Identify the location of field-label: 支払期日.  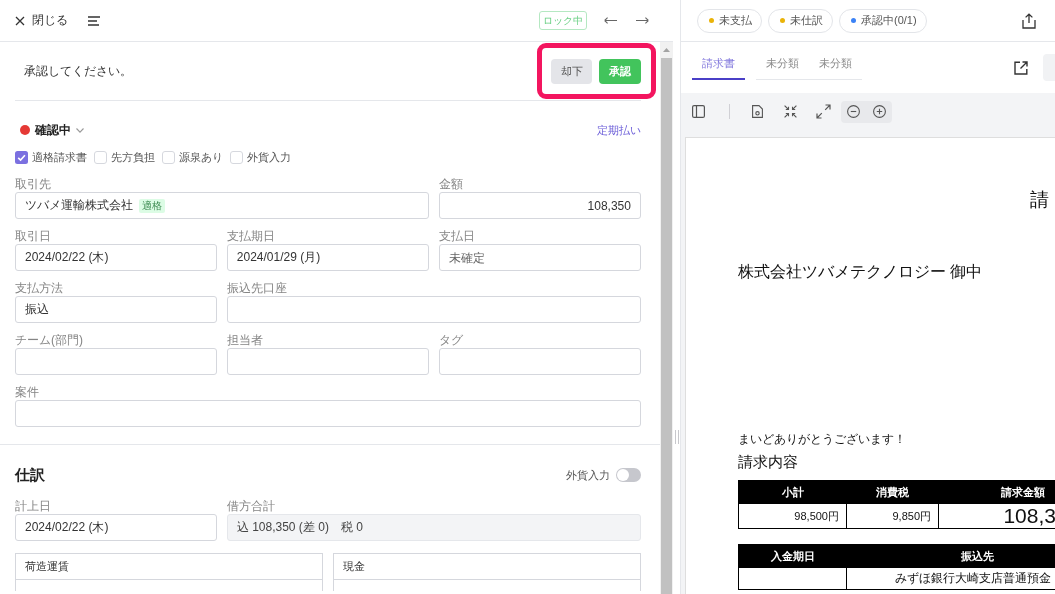
(250, 236).